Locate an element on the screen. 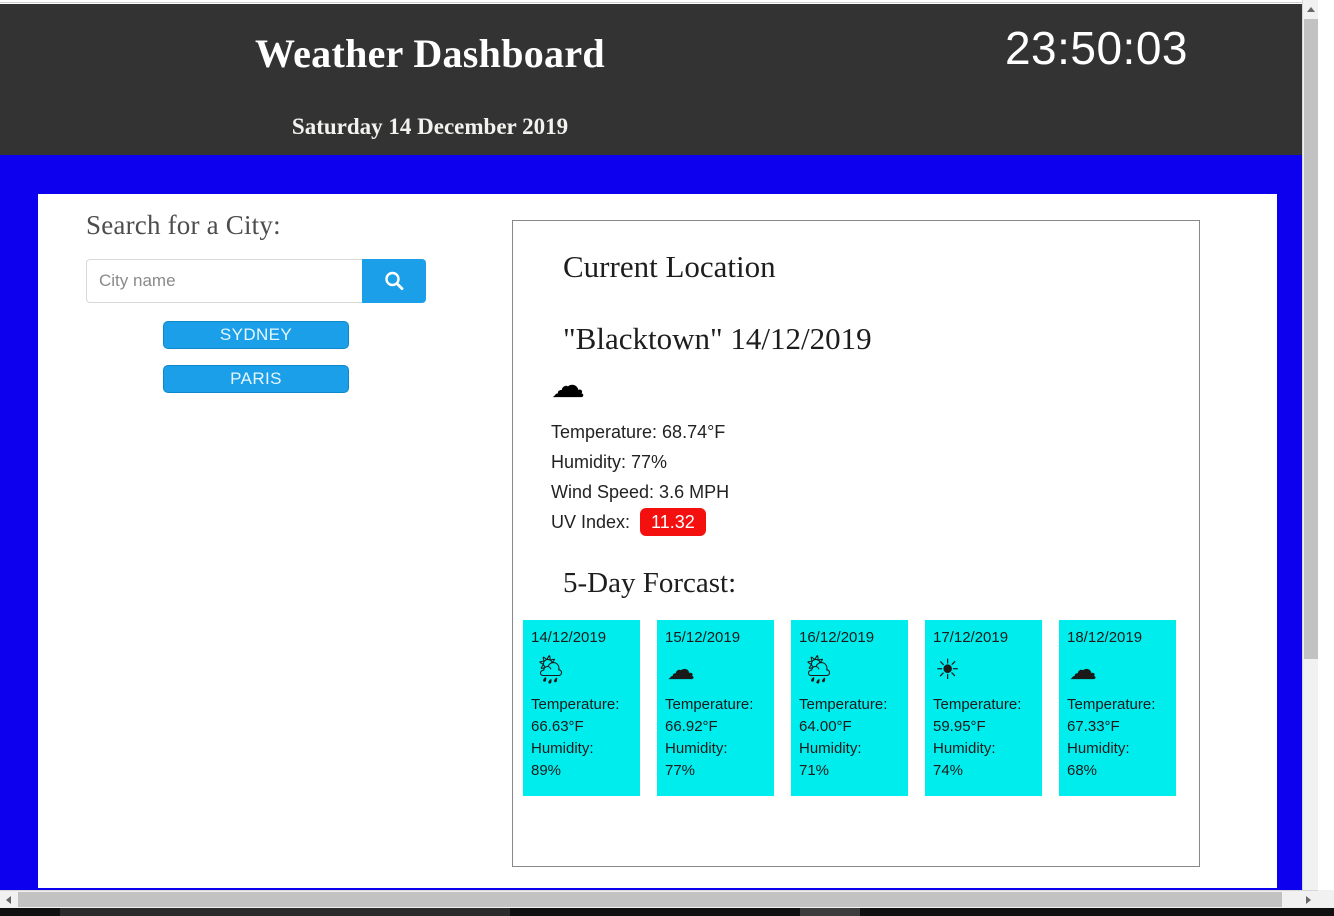 The width and height of the screenshot is (1334, 916). header-date: Saturday 14 December 2019 is located at coordinates (430, 126).